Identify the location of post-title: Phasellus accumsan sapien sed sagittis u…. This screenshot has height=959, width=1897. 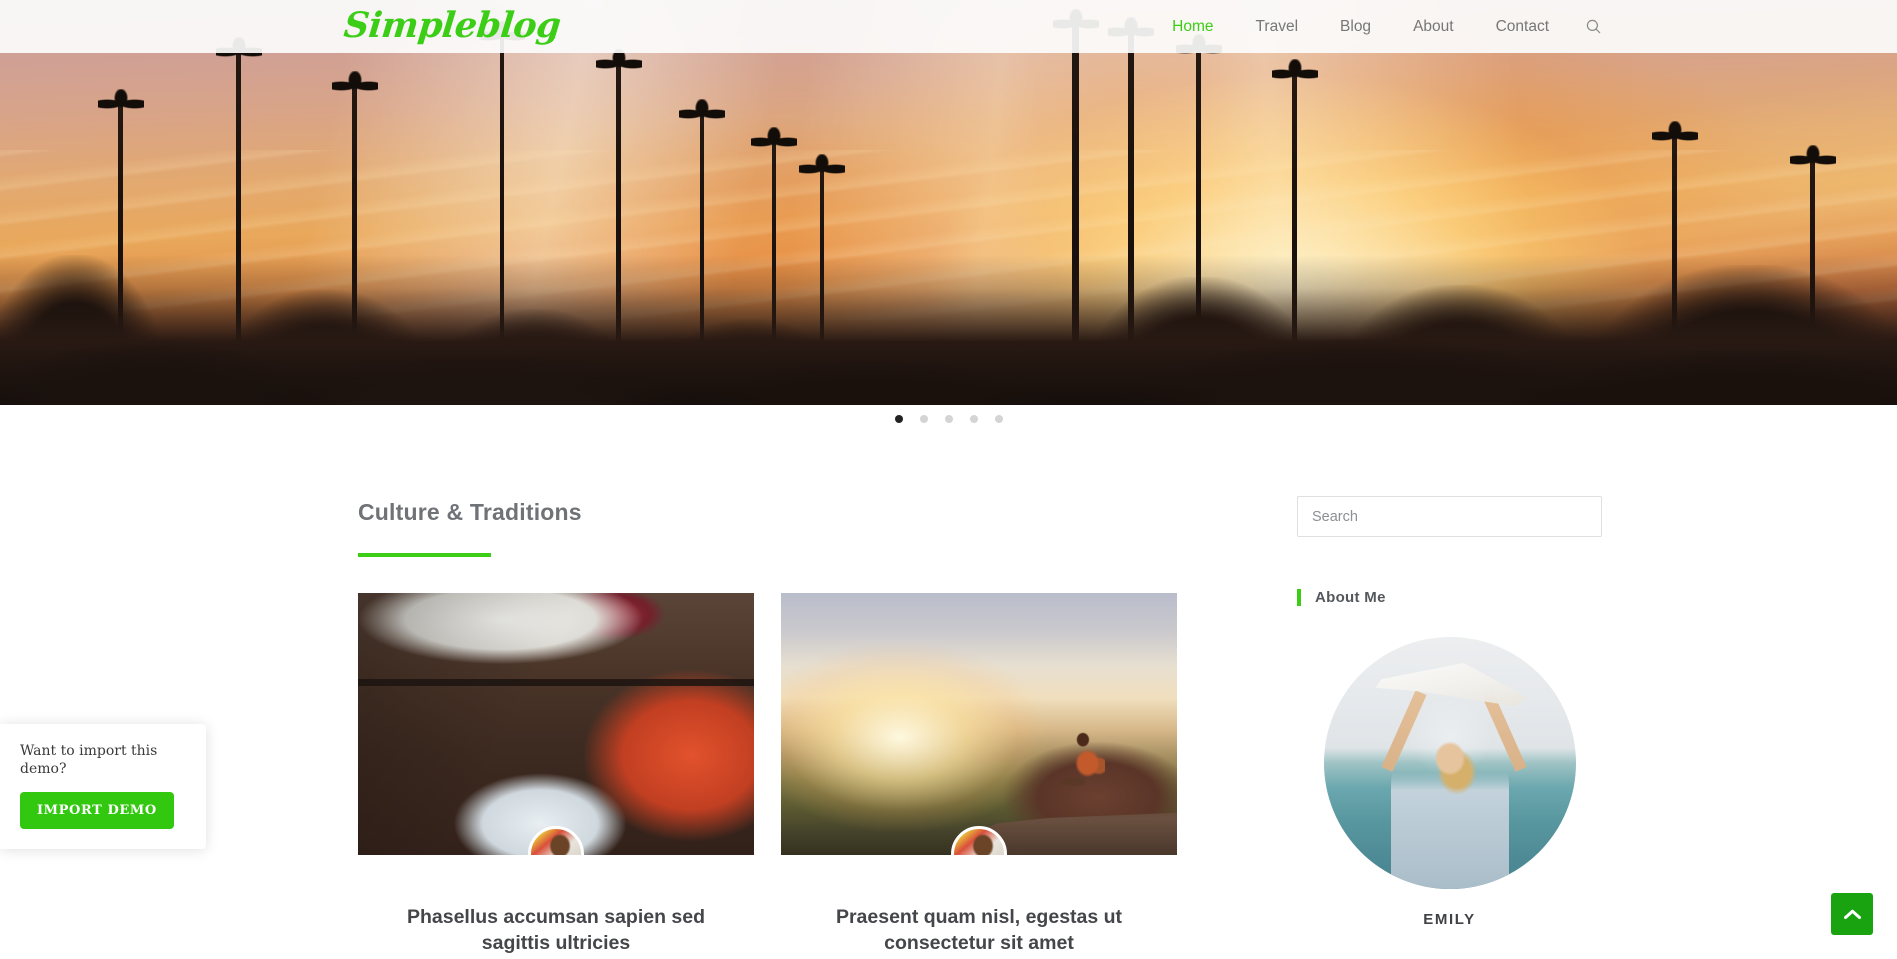
(556, 930).